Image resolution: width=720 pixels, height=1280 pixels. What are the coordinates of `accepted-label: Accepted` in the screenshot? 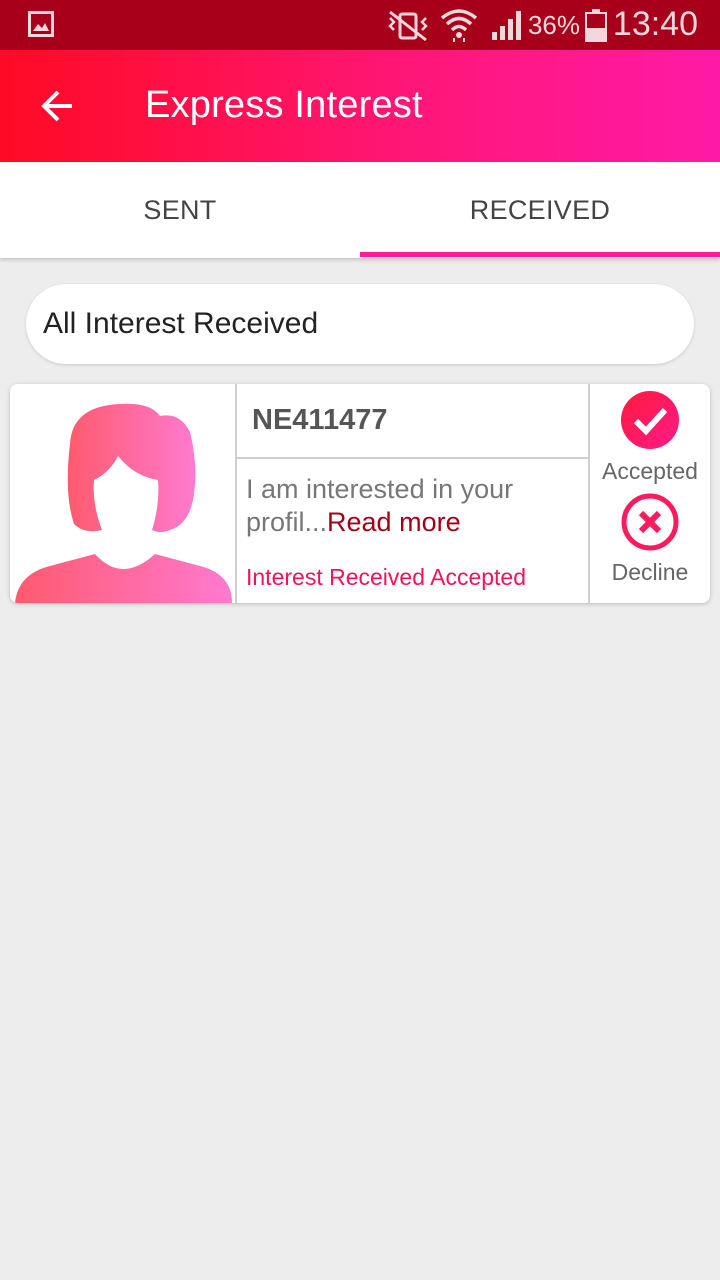 It's located at (650, 471).